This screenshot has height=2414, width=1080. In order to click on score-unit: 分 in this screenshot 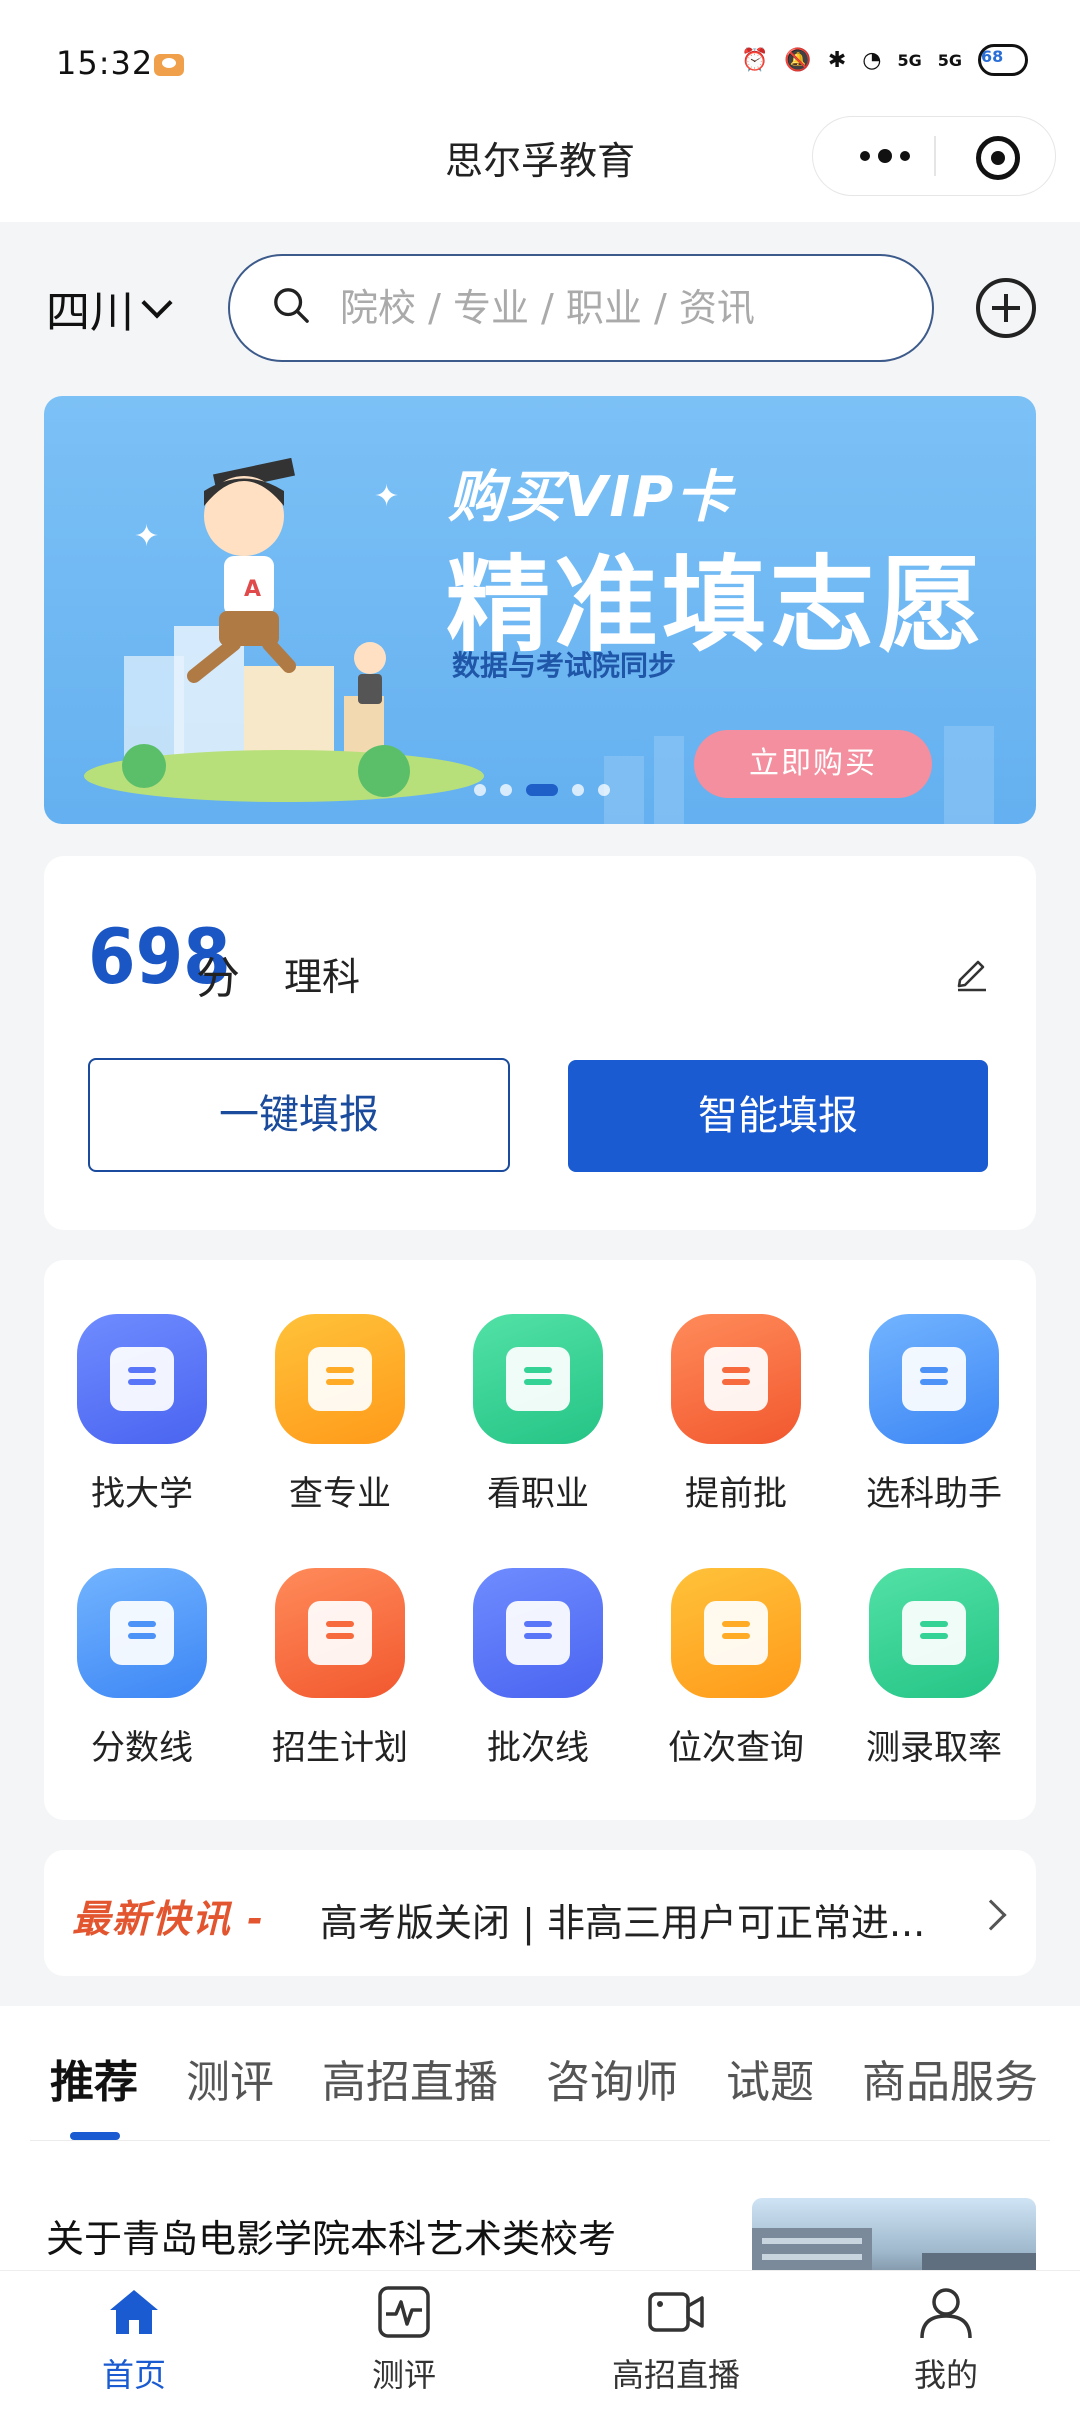, I will do `click(218, 978)`.